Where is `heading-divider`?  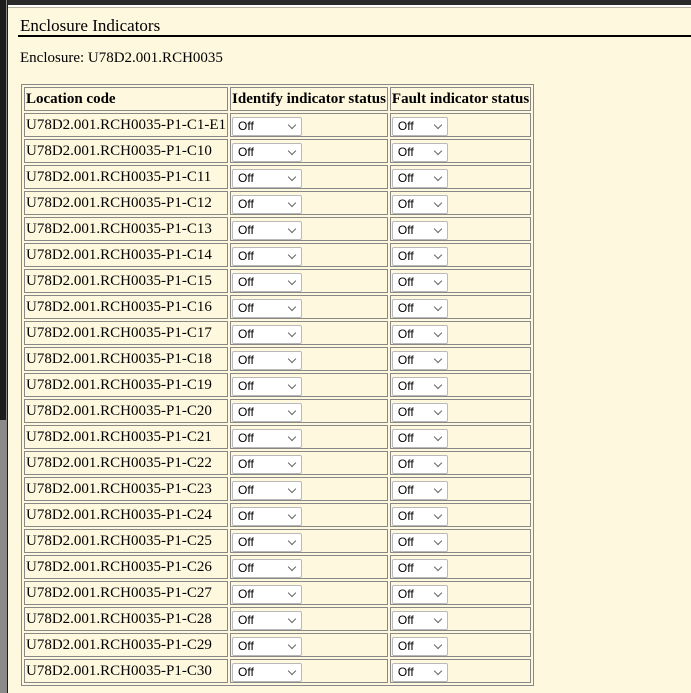 heading-divider is located at coordinates (354, 36).